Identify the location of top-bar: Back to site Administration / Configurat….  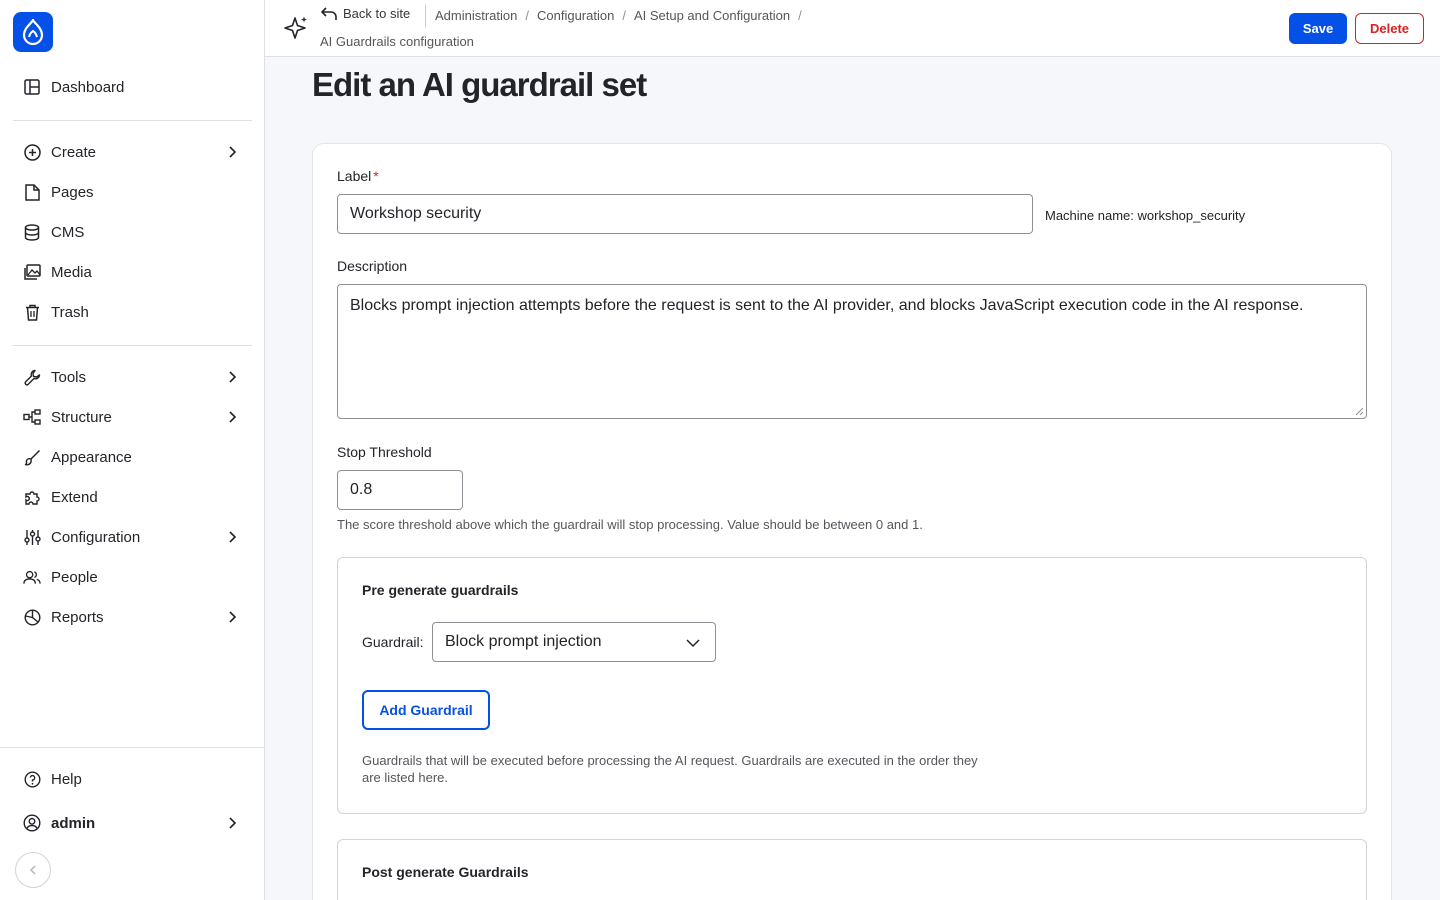
(852, 28).